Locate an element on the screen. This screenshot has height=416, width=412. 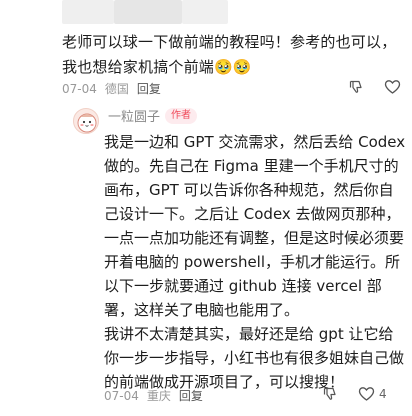
author-name: 一粒圆子 is located at coordinates (134, 115).